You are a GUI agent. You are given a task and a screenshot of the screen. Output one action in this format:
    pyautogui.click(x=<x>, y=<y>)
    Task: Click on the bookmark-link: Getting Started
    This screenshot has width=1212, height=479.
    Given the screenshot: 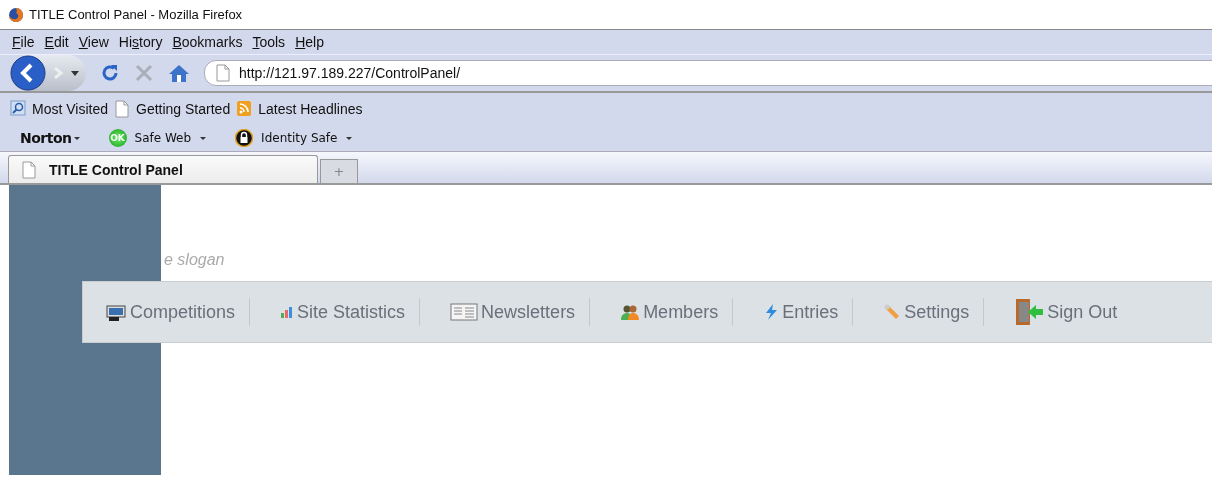 What is the action you would take?
    pyautogui.click(x=183, y=109)
    